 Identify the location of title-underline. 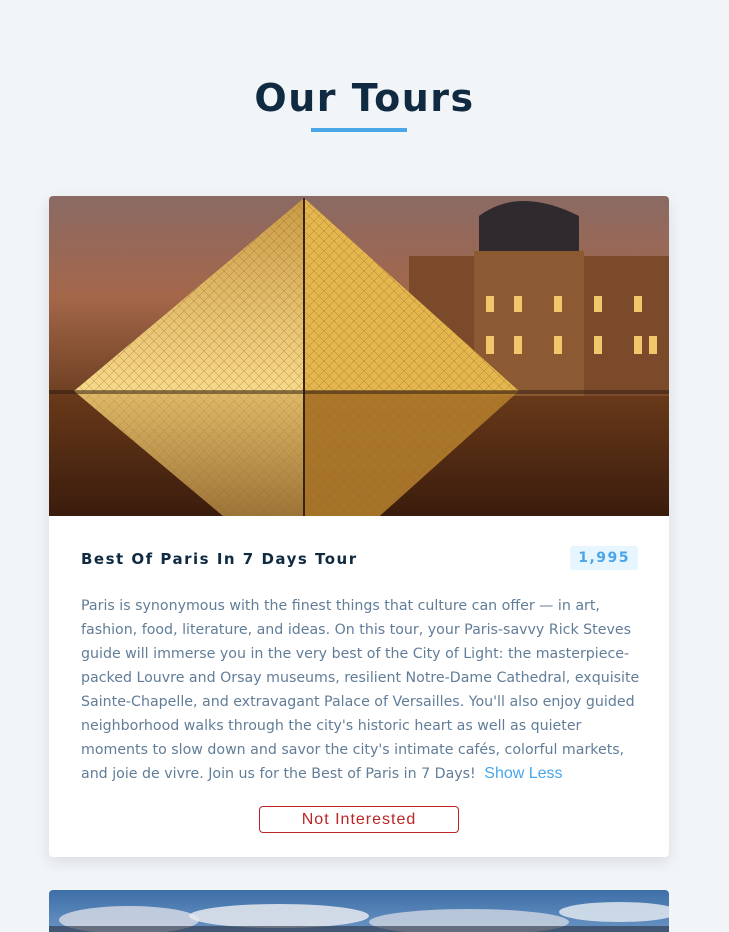
(359, 130).